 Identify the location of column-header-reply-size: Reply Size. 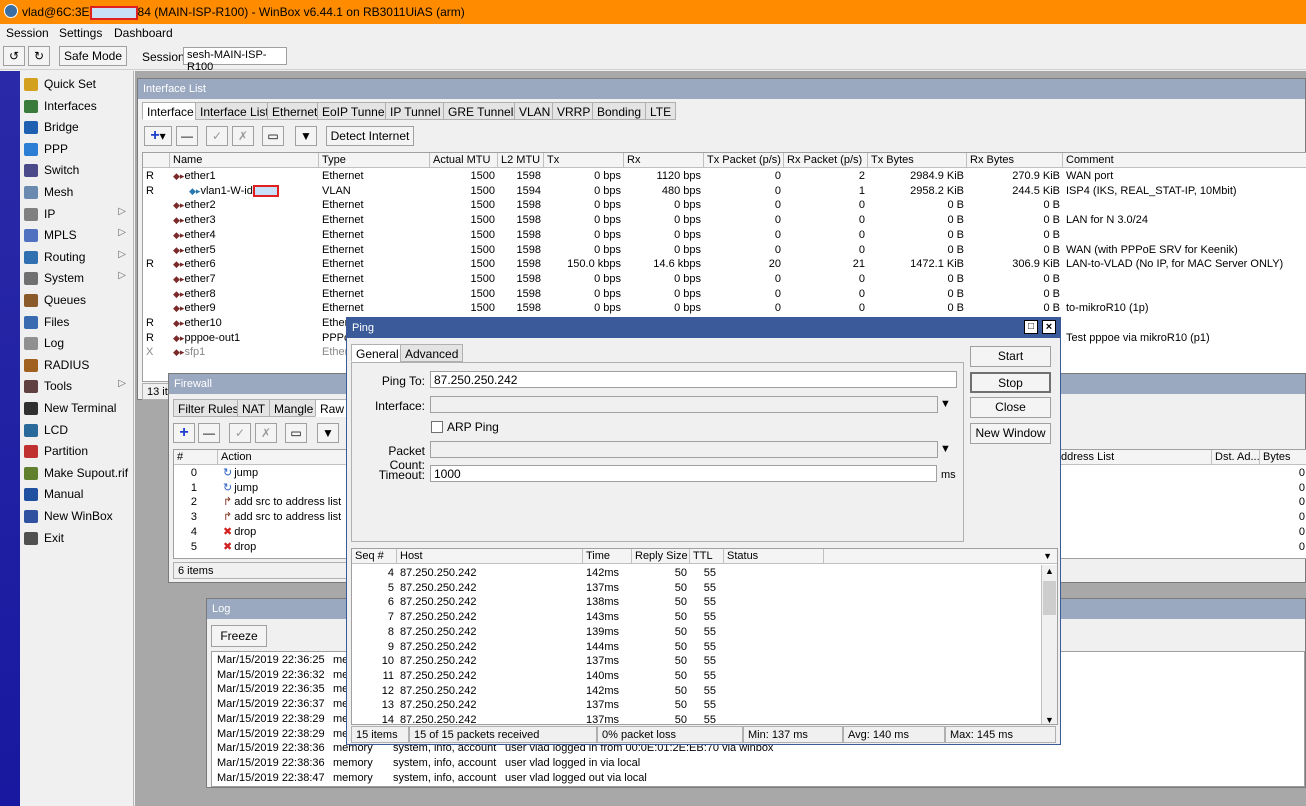
(661, 556).